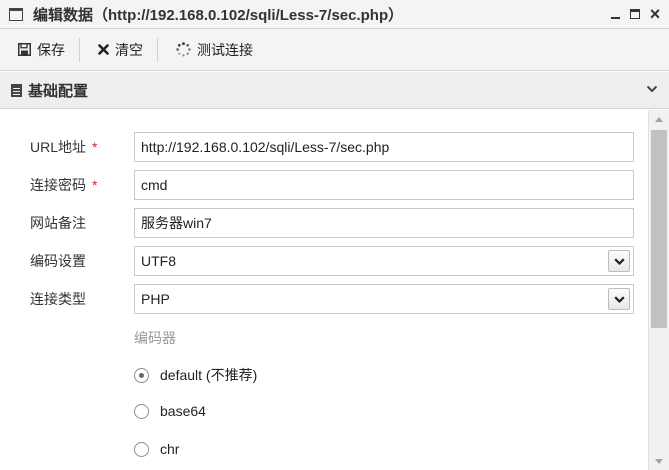  What do you see at coordinates (615, 14) in the screenshot?
I see `minimize-button` at bounding box center [615, 14].